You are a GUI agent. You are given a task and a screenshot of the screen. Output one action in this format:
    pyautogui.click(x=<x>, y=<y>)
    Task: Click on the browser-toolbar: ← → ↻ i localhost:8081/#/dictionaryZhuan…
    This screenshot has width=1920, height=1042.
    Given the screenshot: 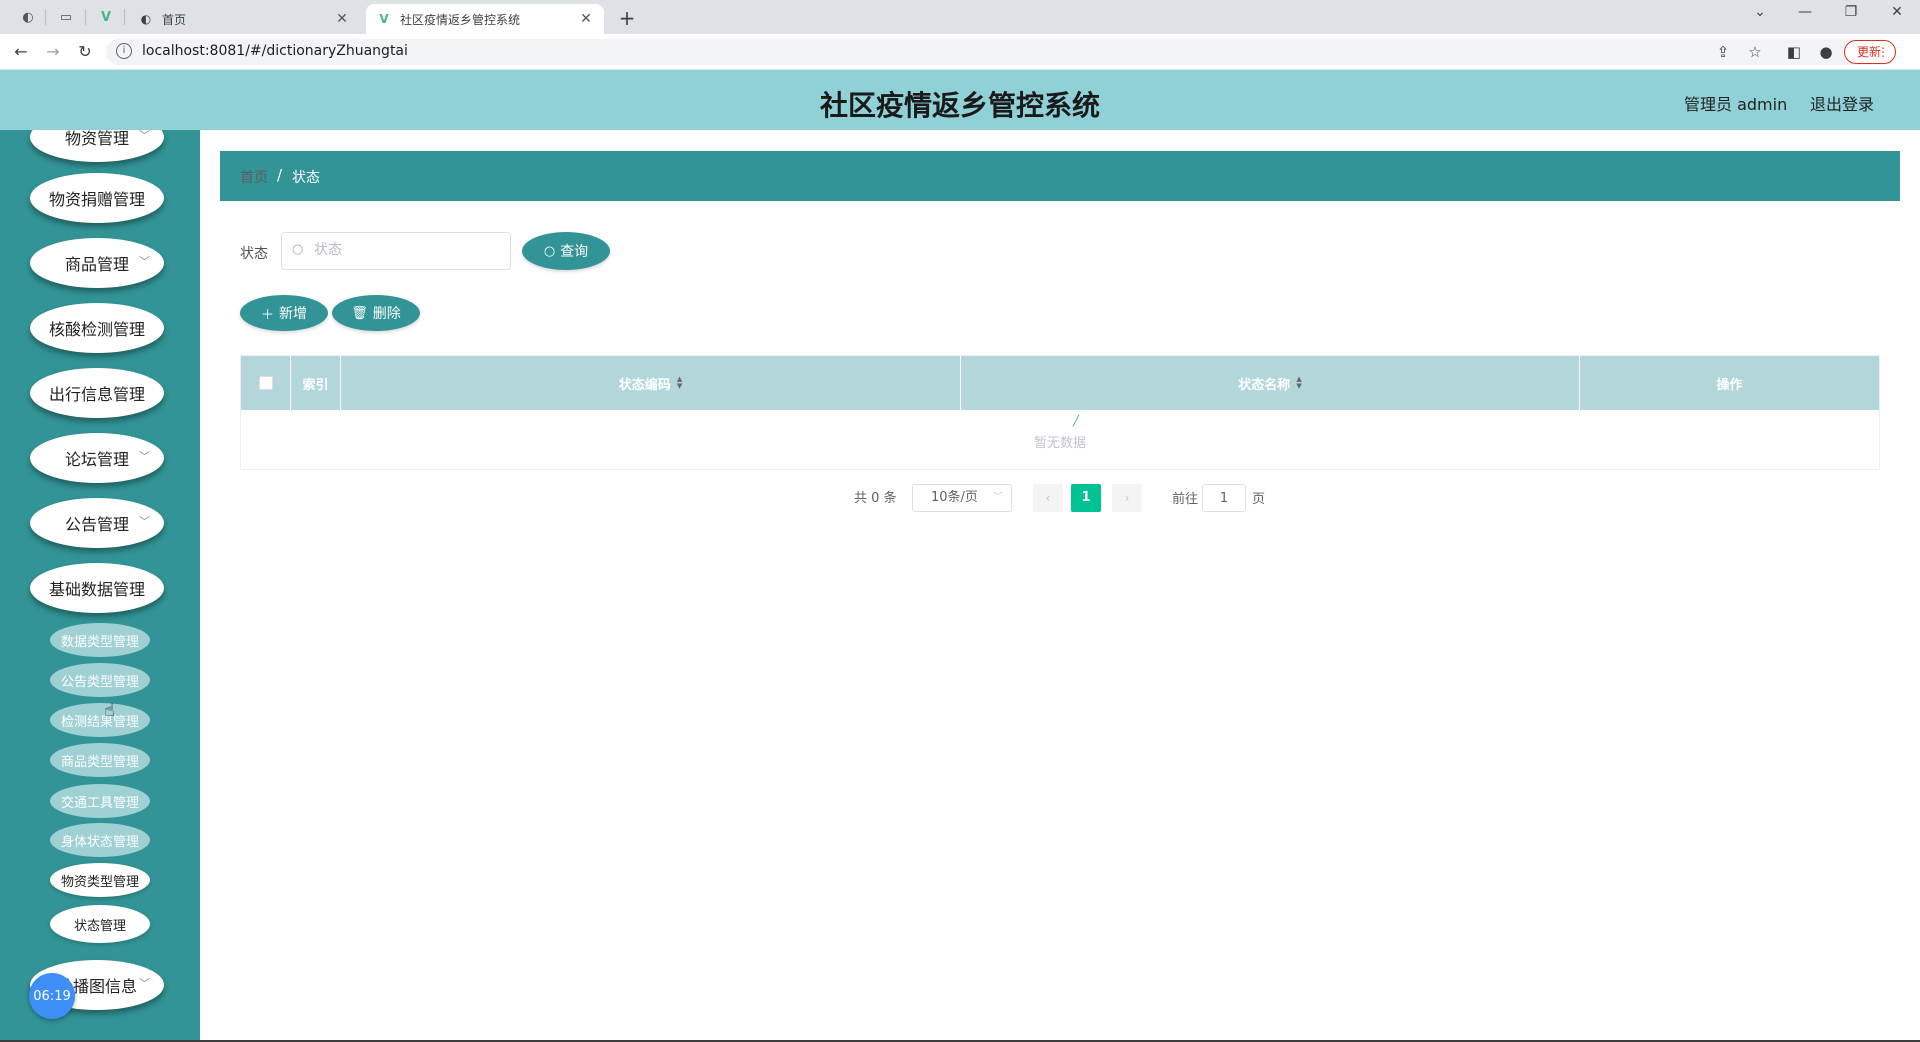 What is the action you would take?
    pyautogui.click(x=960, y=52)
    